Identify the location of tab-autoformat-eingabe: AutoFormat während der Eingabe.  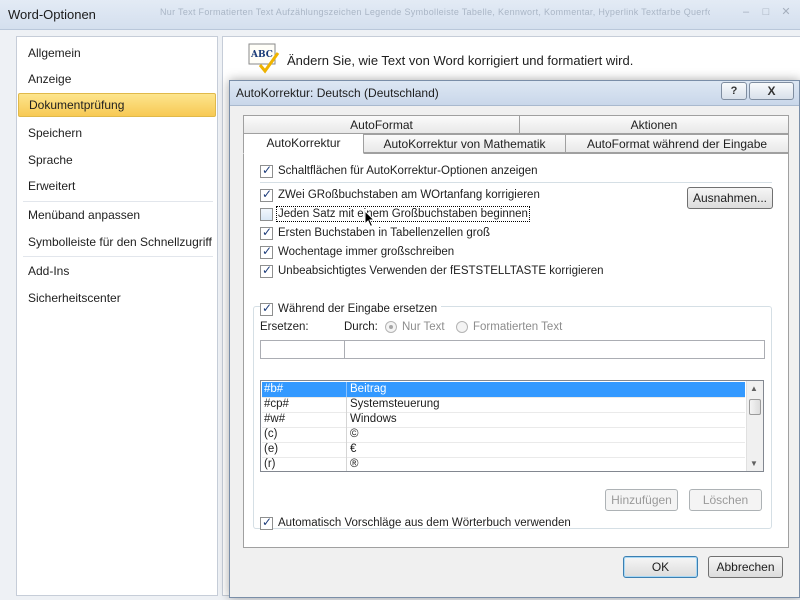
(677, 143).